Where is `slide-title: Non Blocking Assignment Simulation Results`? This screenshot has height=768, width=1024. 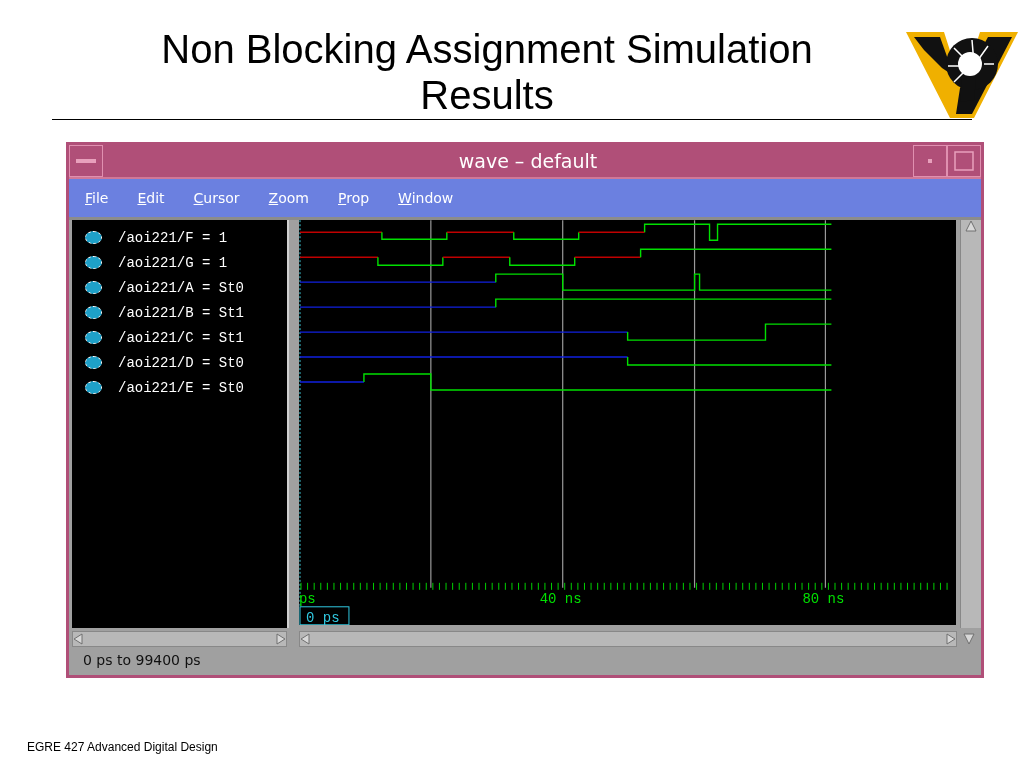
slide-title: Non Blocking Assignment Simulation Results is located at coordinates (487, 72).